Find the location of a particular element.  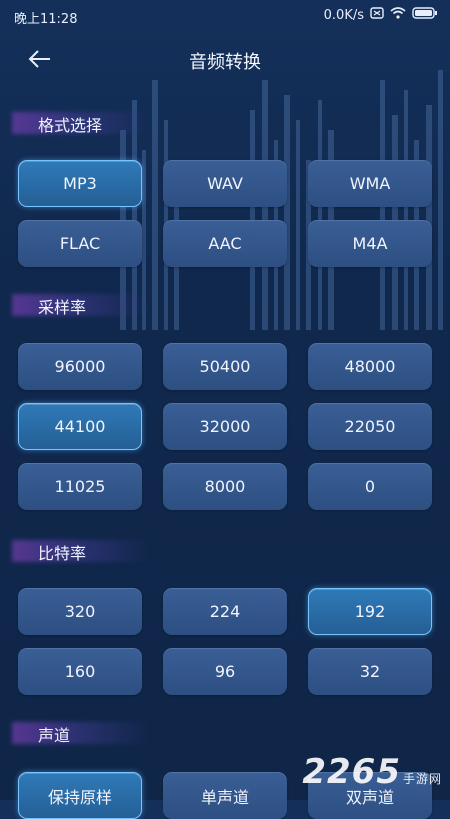

page-title: 音频转换 is located at coordinates (225, 62).